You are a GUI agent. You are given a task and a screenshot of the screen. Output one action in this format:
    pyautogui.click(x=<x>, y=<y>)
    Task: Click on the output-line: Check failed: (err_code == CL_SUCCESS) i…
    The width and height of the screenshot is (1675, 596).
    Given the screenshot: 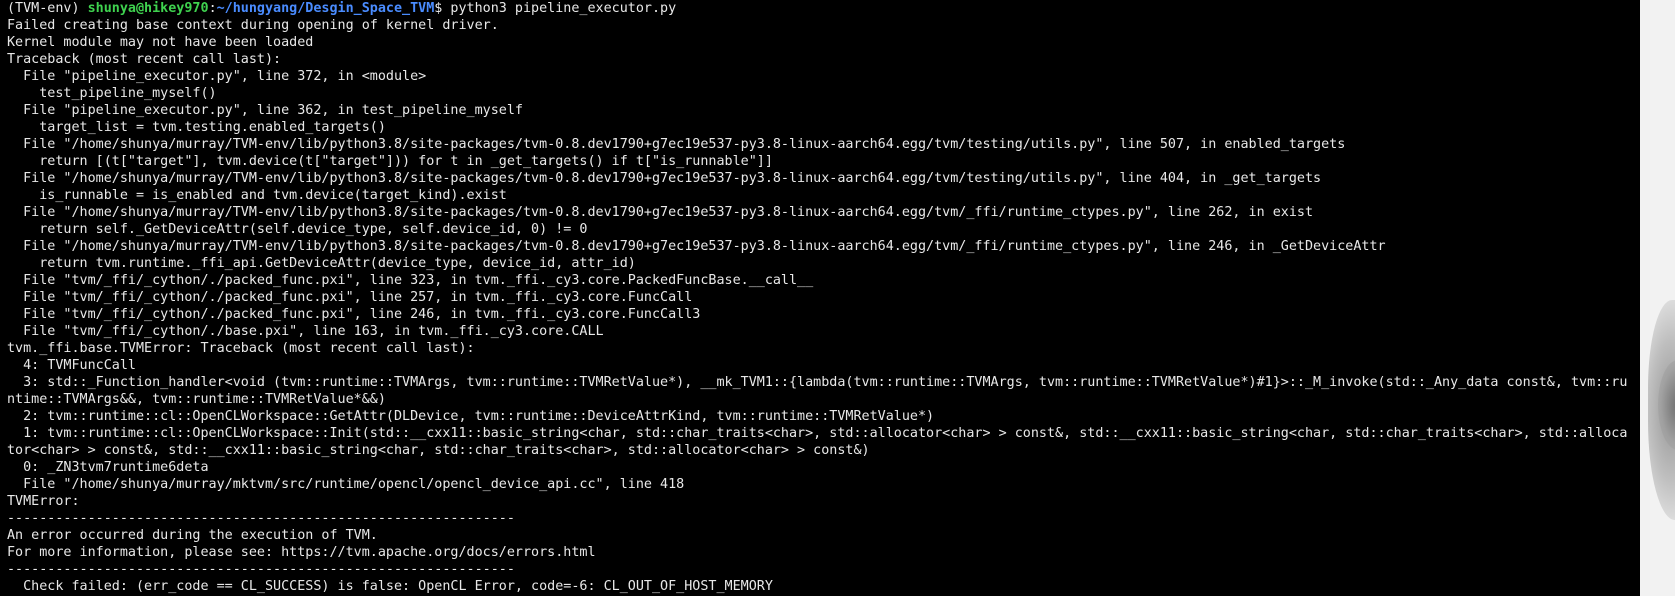 What is the action you would take?
    pyautogui.click(x=390, y=586)
    